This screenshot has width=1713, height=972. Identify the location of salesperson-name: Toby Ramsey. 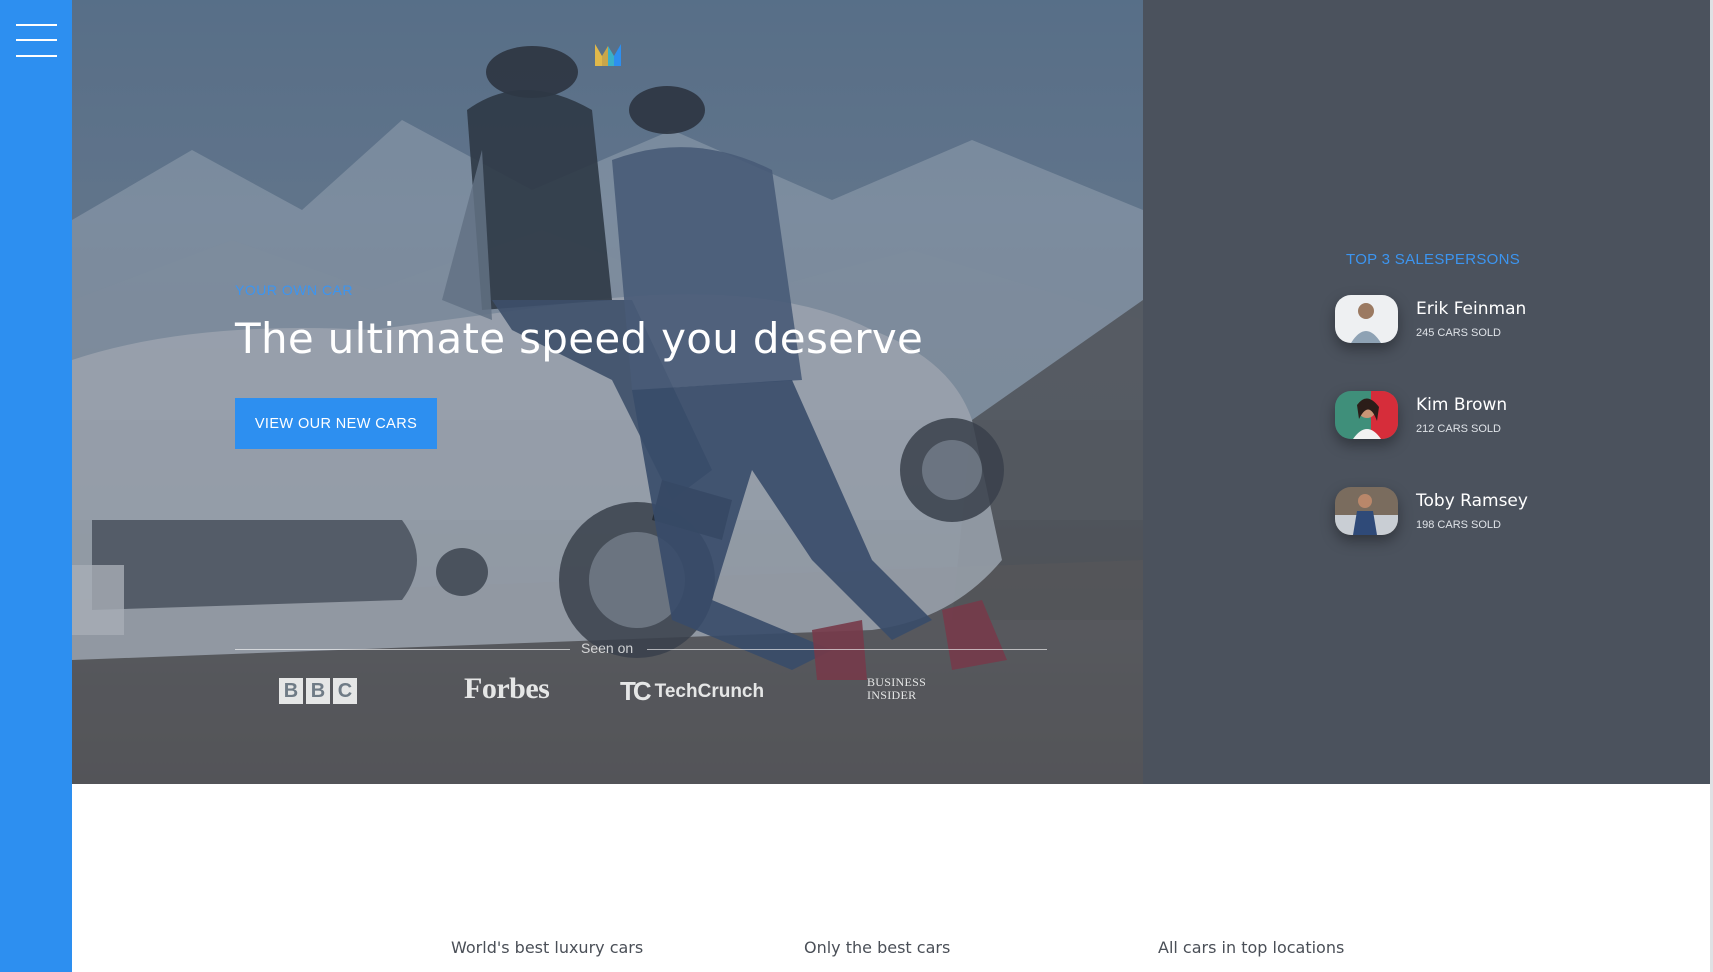
(1472, 501).